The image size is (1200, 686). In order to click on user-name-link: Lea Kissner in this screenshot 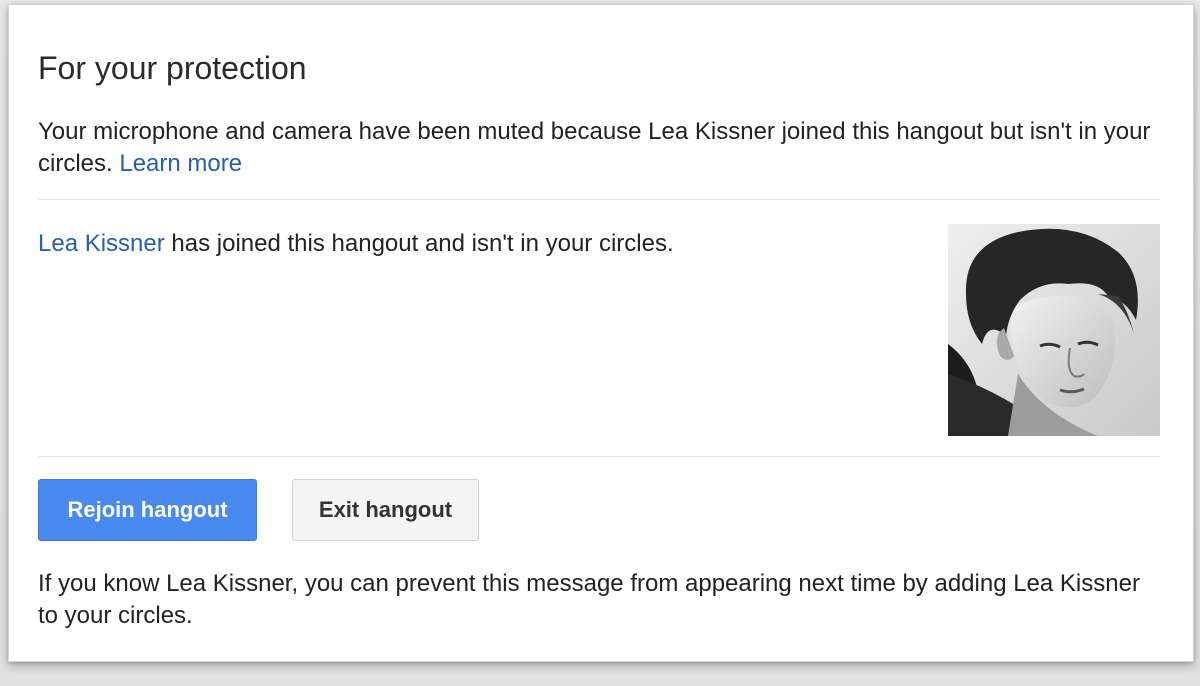, I will do `click(101, 243)`.